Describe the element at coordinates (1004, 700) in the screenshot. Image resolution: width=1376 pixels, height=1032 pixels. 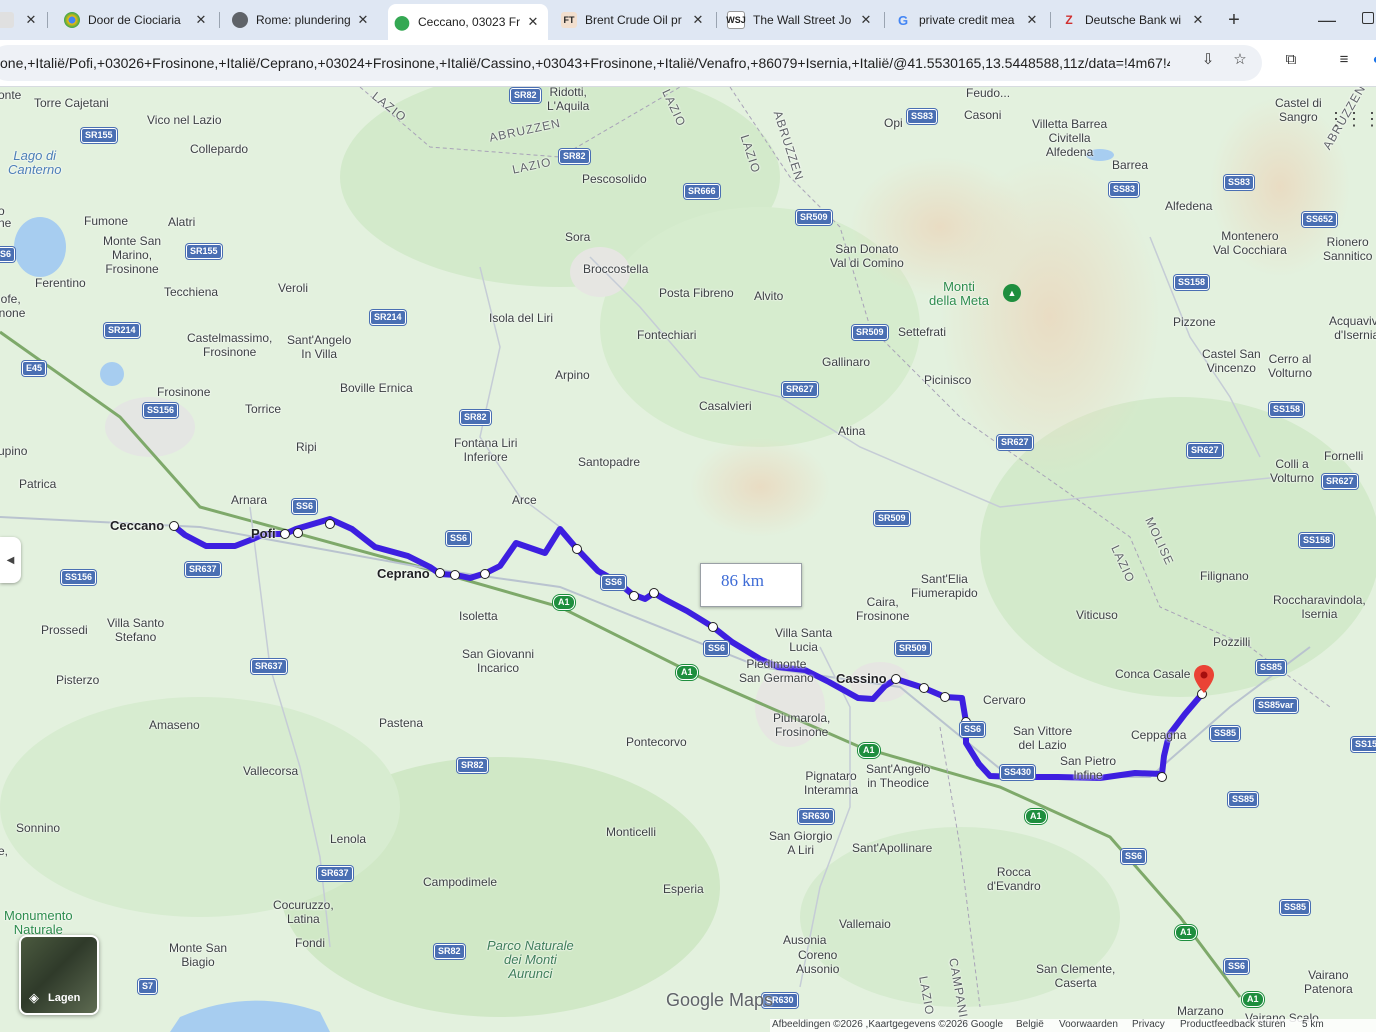
I see `place-label-cervaro: Cervaro` at that location.